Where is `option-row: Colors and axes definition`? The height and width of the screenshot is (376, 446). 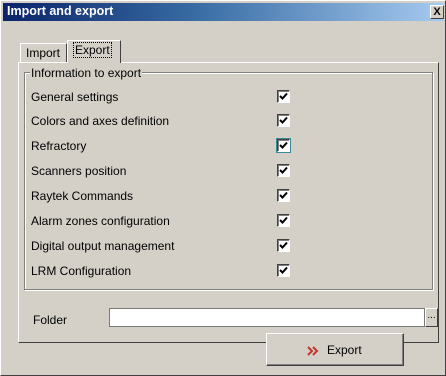 option-row: Colors and axes definition is located at coordinates (171, 121).